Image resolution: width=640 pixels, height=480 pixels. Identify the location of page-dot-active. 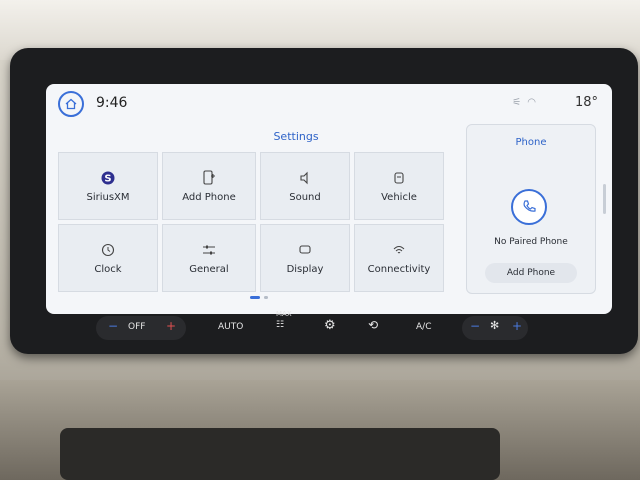
(255, 297).